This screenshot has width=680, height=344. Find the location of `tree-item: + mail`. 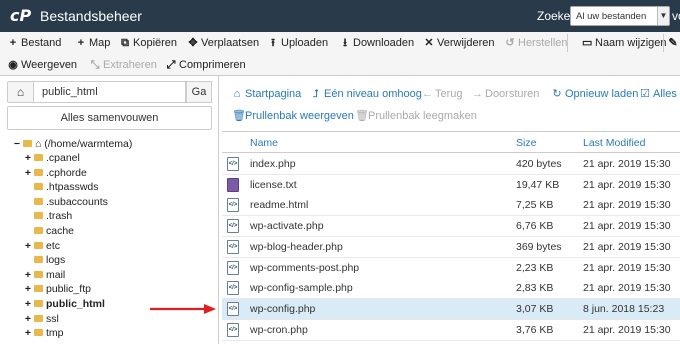

tree-item: + mail is located at coordinates (44, 275).